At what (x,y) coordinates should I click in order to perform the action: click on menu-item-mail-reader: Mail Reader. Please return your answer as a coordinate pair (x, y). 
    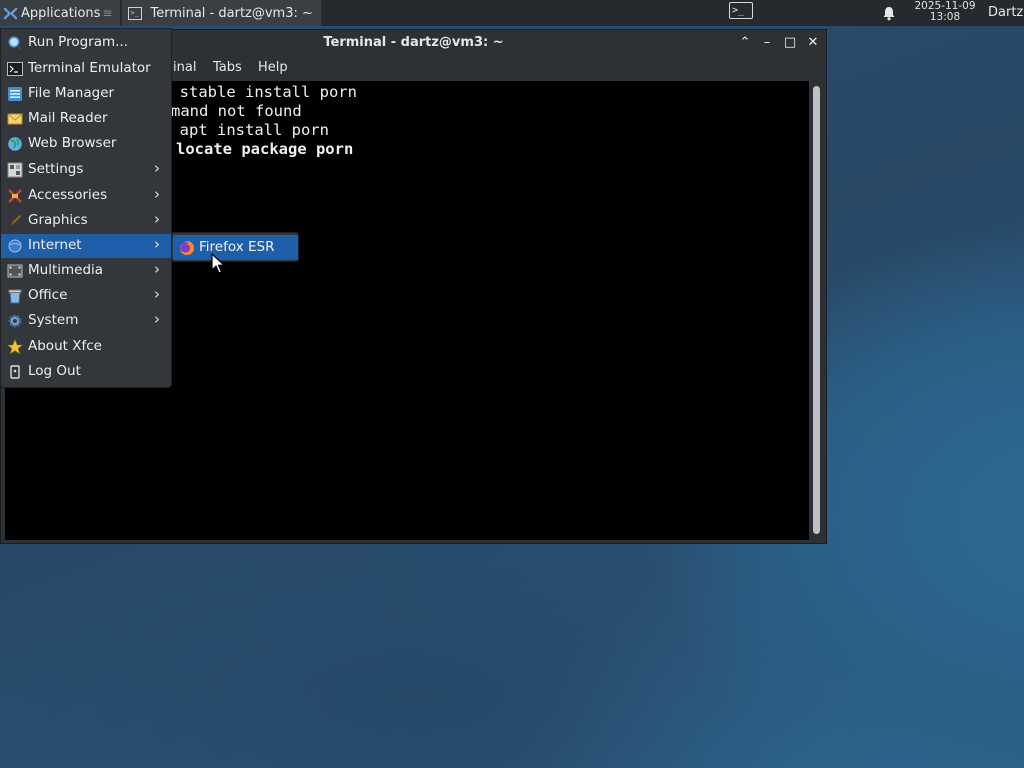
    Looking at the image, I should click on (86, 119).